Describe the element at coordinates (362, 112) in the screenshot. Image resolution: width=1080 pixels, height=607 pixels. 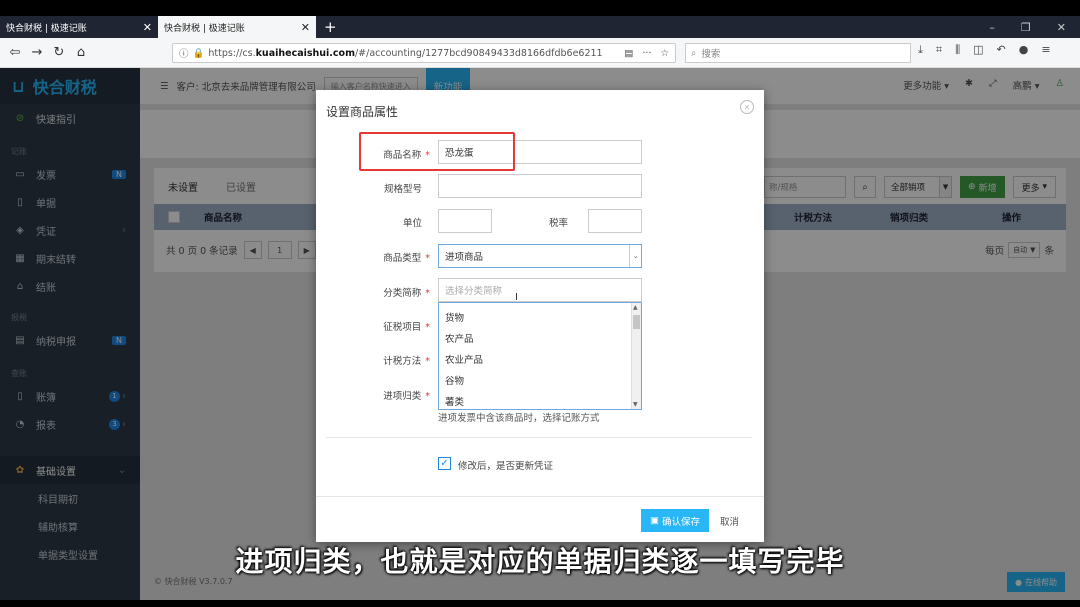
I see `dialog-title: 设置商品属性` at that location.